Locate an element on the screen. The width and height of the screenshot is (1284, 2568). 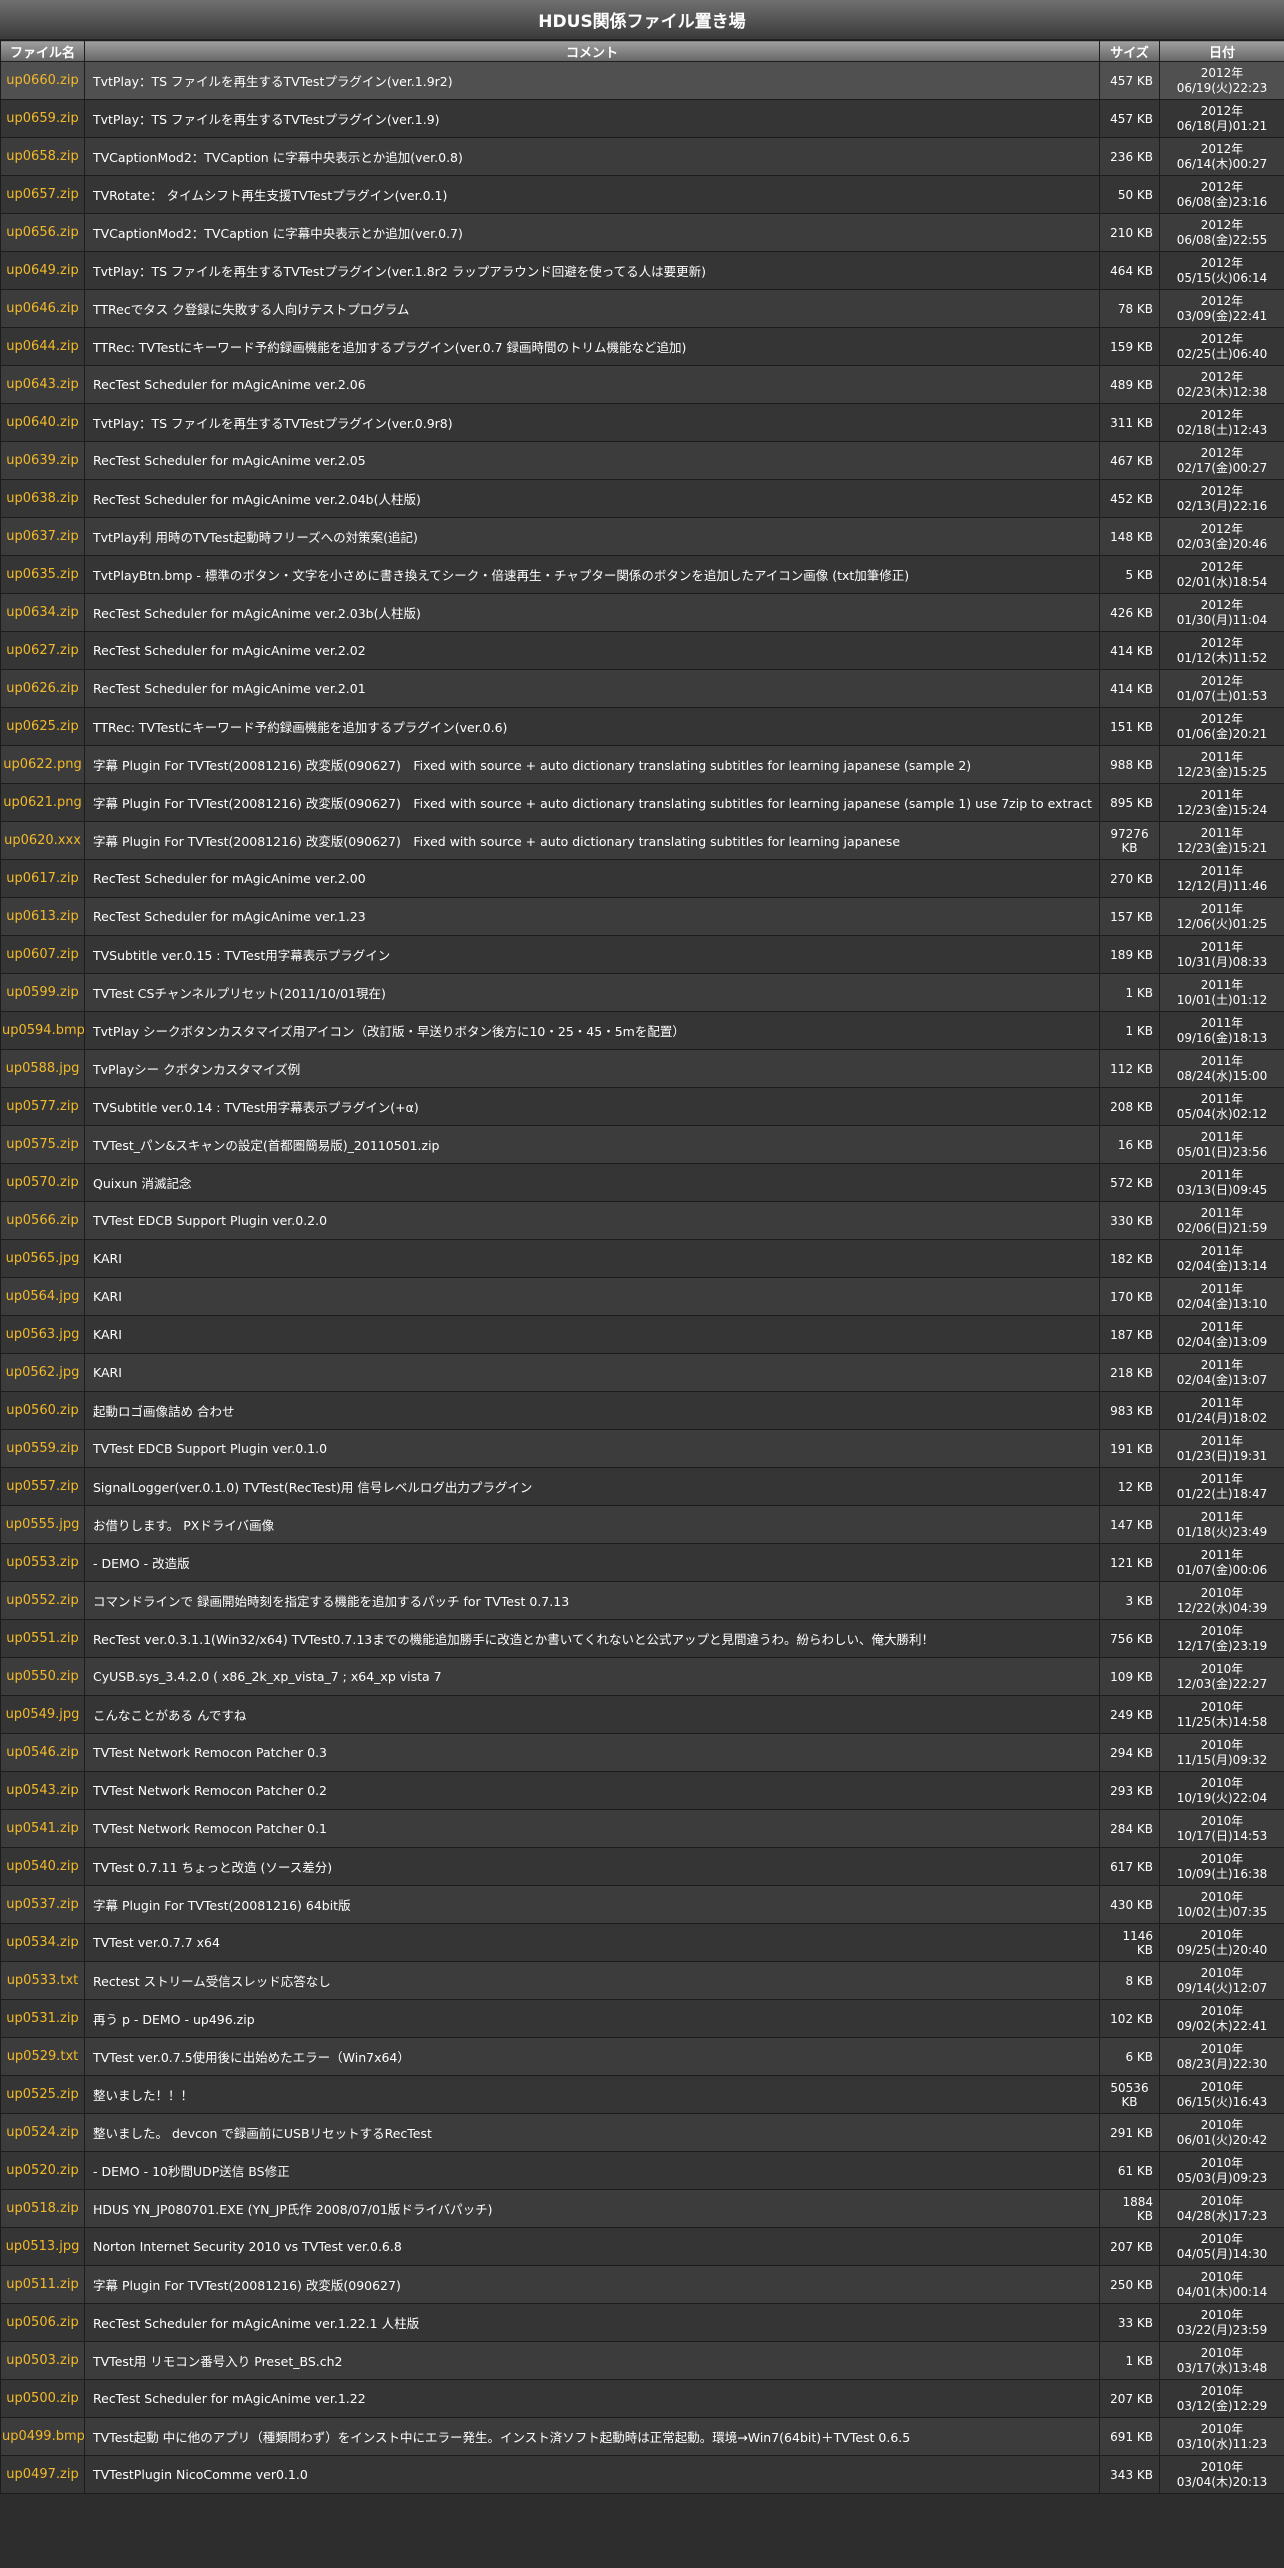
file-comment: TVTest CSチャンネルプリセット(2011/10/01現在) is located at coordinates (592, 992).